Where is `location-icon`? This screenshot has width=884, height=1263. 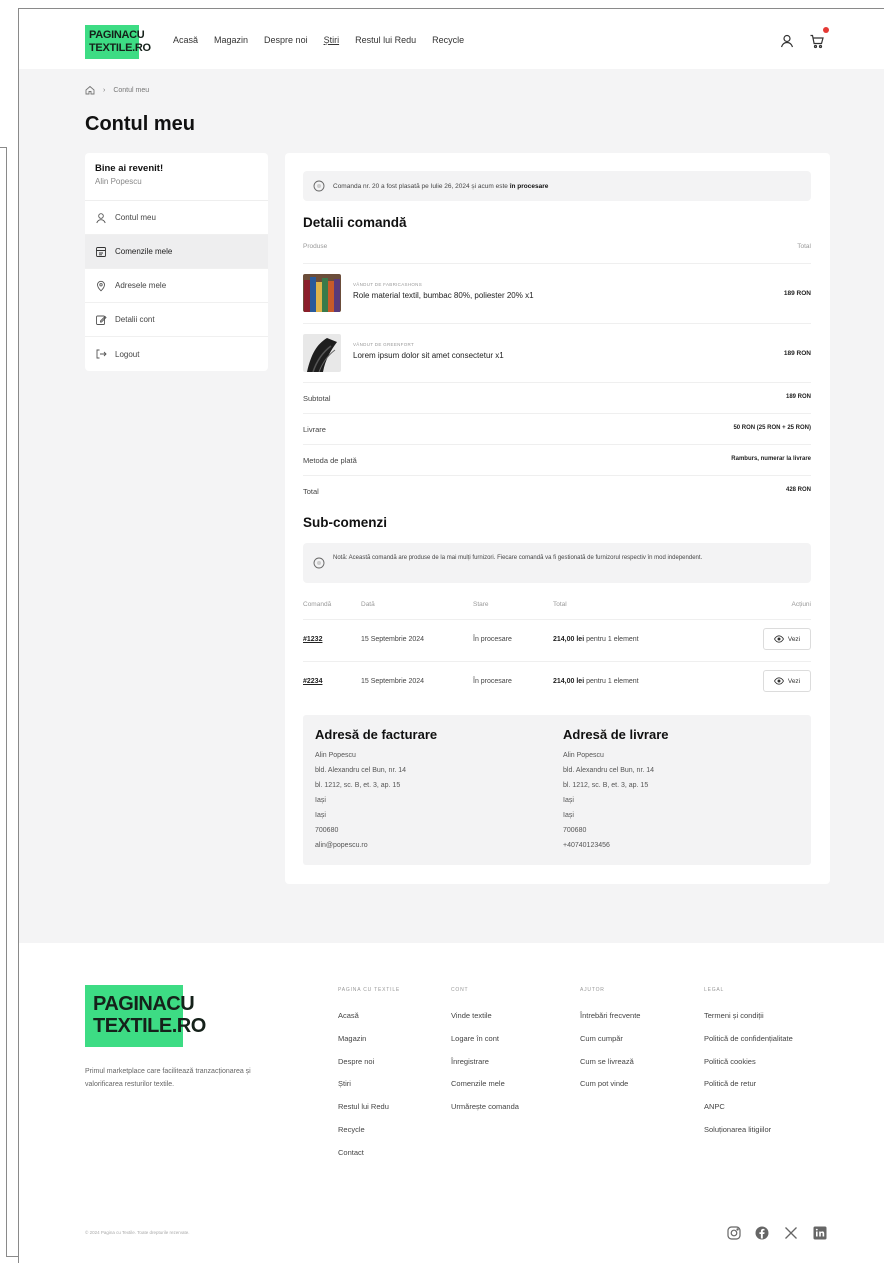 location-icon is located at coordinates (101, 285).